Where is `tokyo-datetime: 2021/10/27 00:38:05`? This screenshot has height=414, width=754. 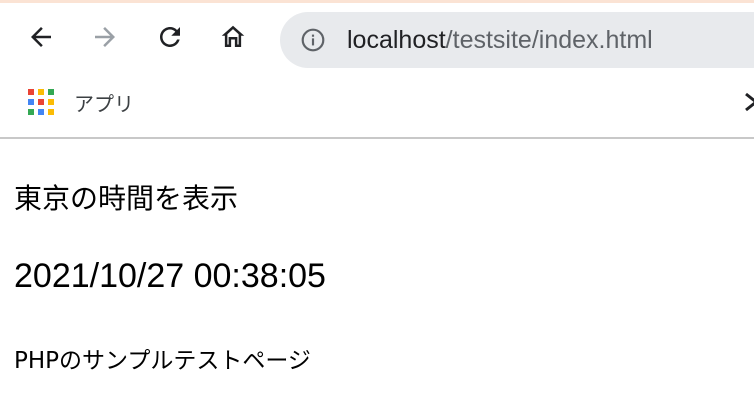
tokyo-datetime: 2021/10/27 00:38:05 is located at coordinates (170, 276).